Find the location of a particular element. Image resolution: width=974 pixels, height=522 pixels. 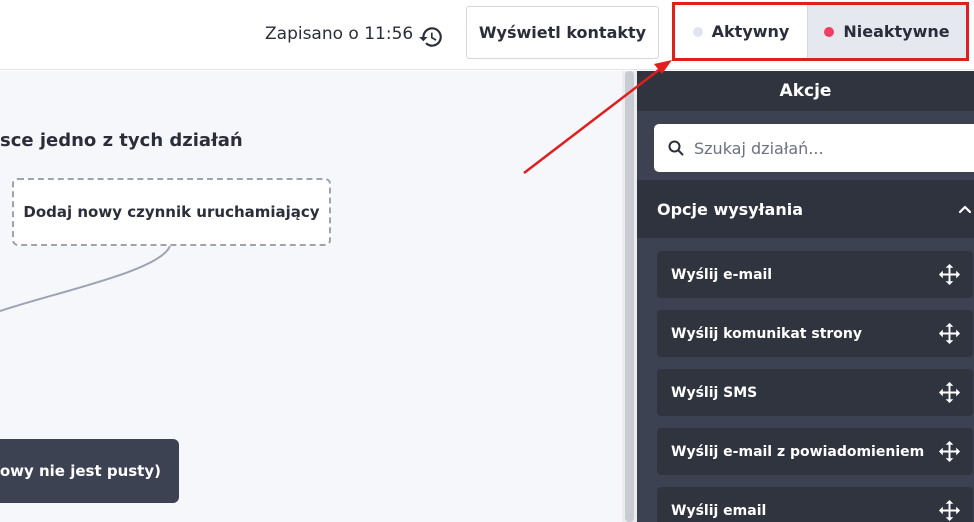

search-actions-input is located at coordinates (829, 148).